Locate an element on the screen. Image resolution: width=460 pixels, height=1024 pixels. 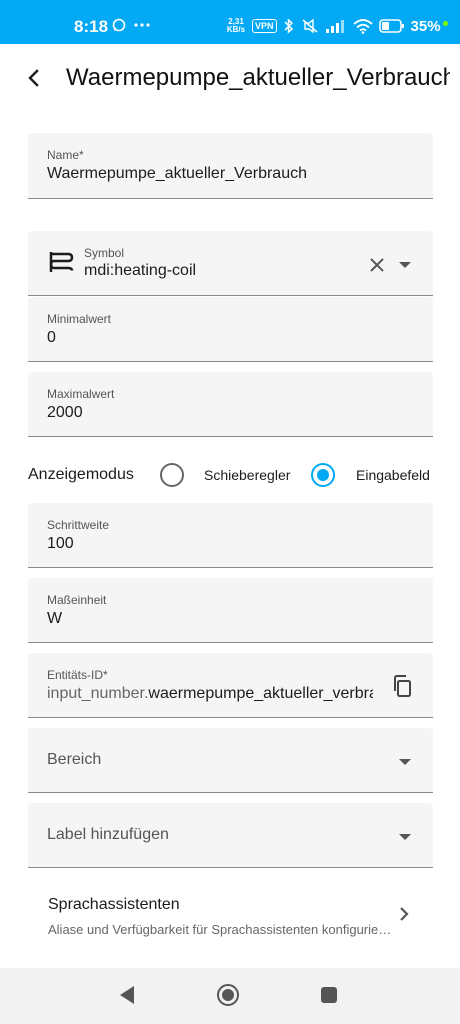
status-left-icons is located at coordinates (131, 25).